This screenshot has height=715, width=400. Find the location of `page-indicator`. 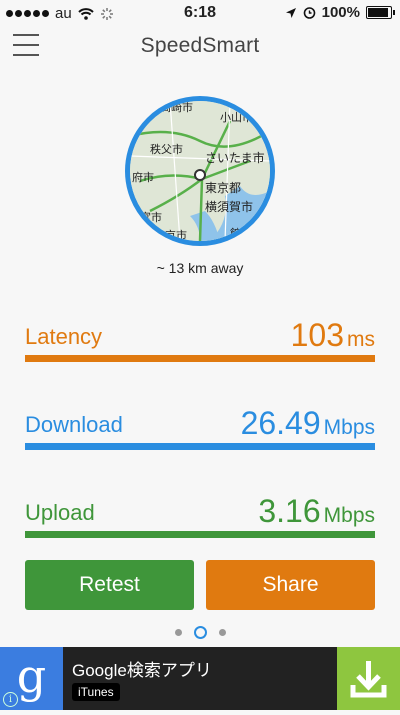

page-indicator is located at coordinates (200, 632).